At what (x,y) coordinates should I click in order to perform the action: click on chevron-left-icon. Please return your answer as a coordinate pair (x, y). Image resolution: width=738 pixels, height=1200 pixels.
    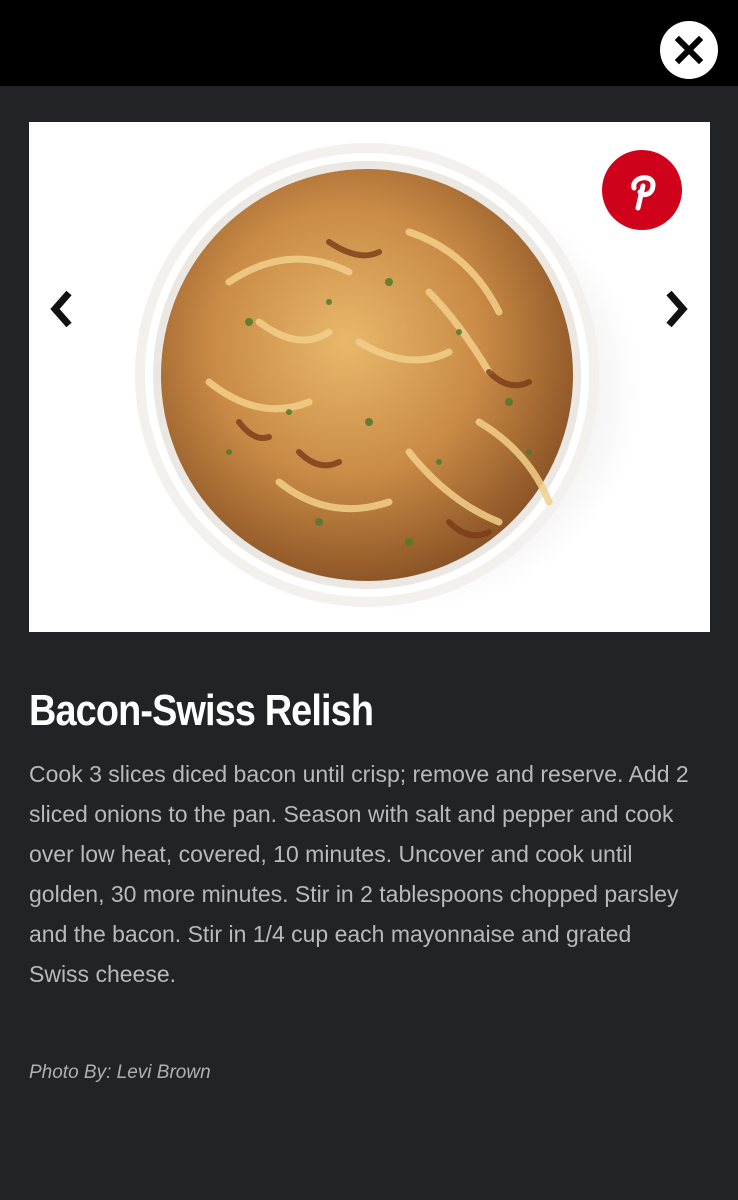
    Looking at the image, I should click on (61, 309).